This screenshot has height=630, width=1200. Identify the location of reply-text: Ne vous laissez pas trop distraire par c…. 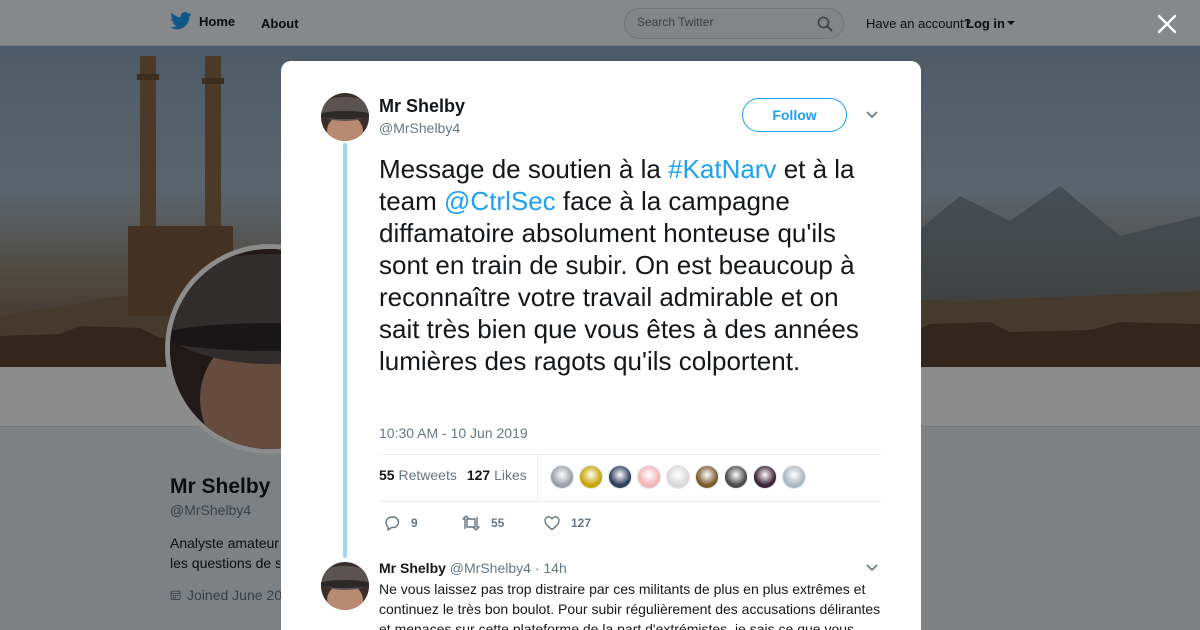
(630, 605).